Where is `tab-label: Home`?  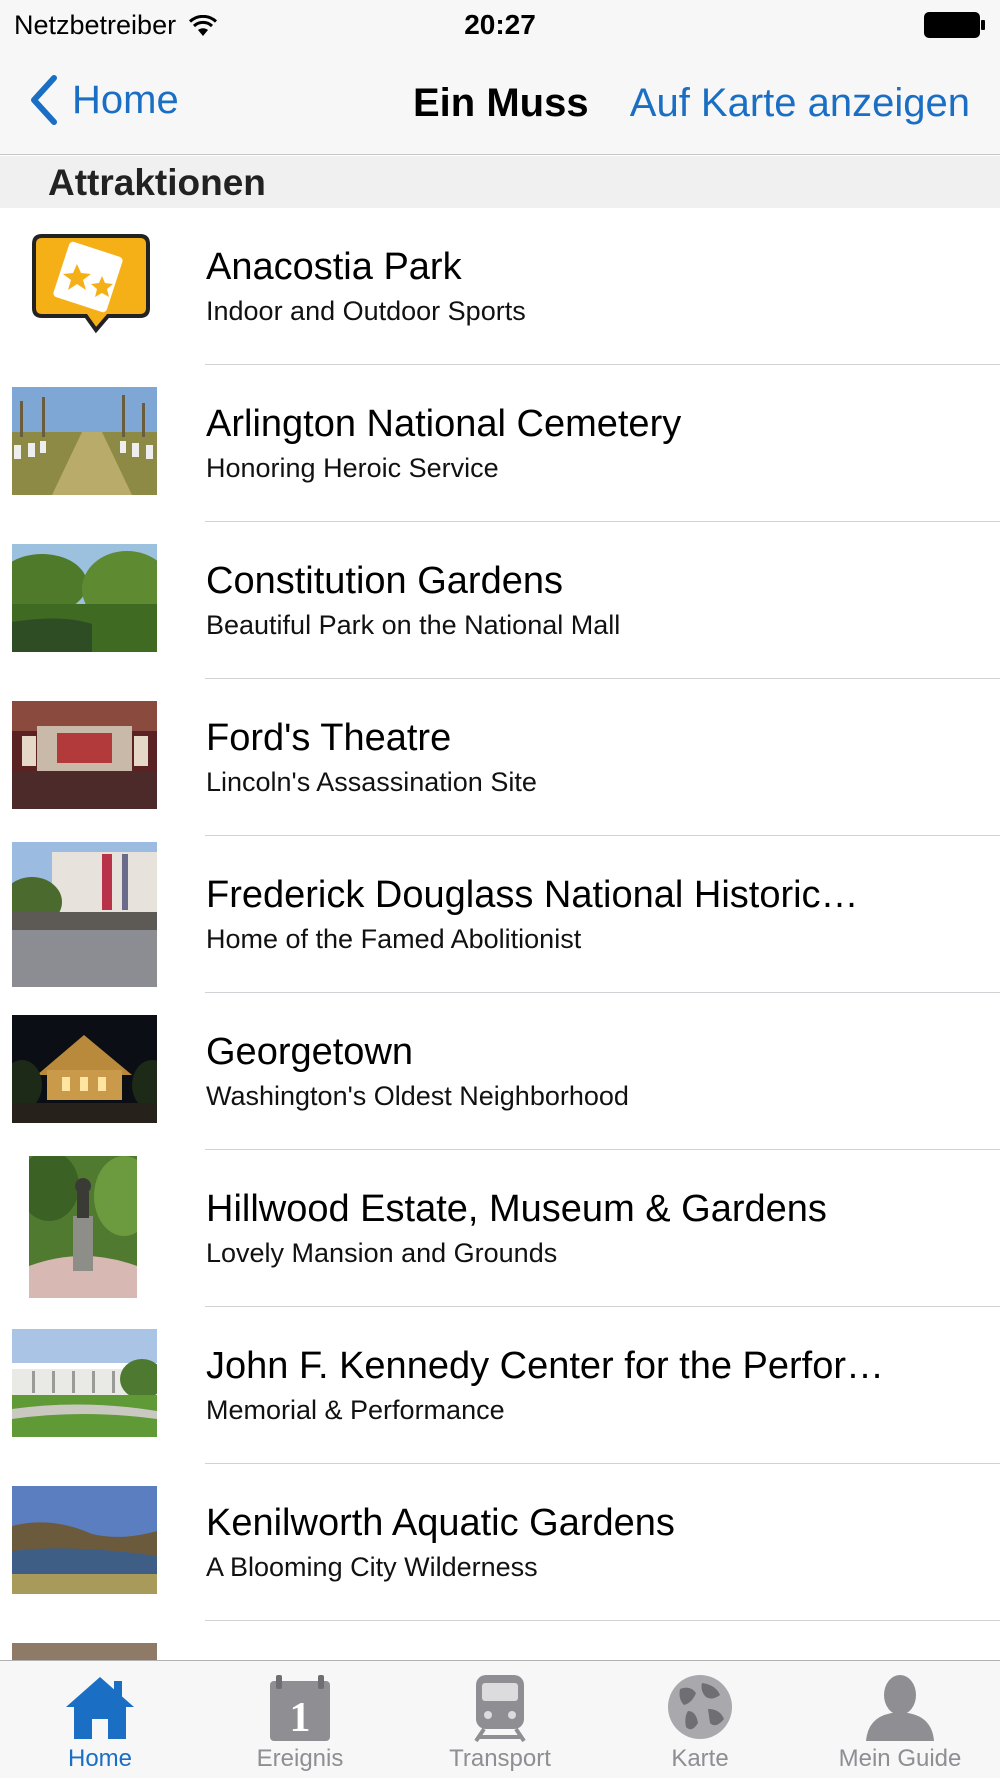
tab-label: Home is located at coordinates (100, 1758).